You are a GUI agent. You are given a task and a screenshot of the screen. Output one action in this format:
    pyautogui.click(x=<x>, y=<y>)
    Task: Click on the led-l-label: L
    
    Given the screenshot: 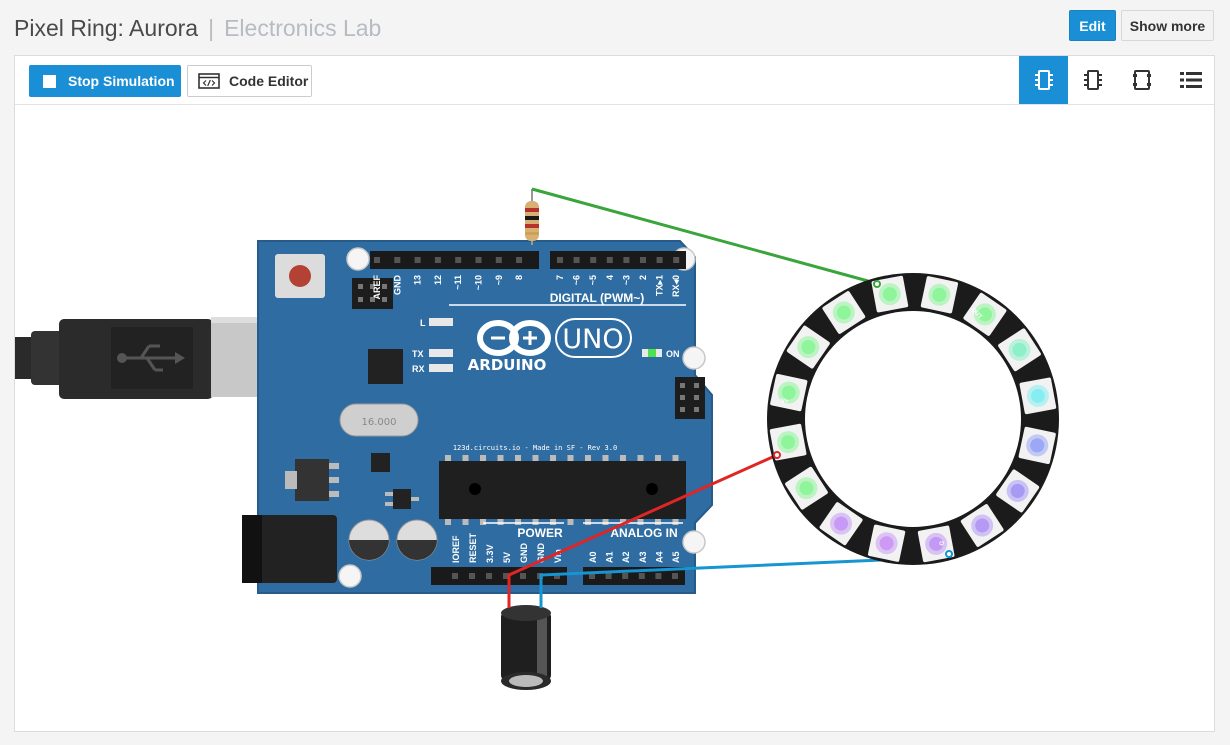 What is the action you would take?
    pyautogui.click(x=423, y=323)
    